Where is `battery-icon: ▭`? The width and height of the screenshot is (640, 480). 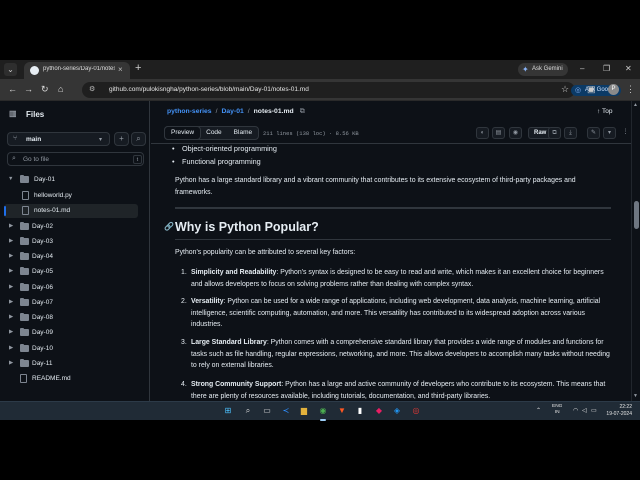 battery-icon: ▭ is located at coordinates (594, 410).